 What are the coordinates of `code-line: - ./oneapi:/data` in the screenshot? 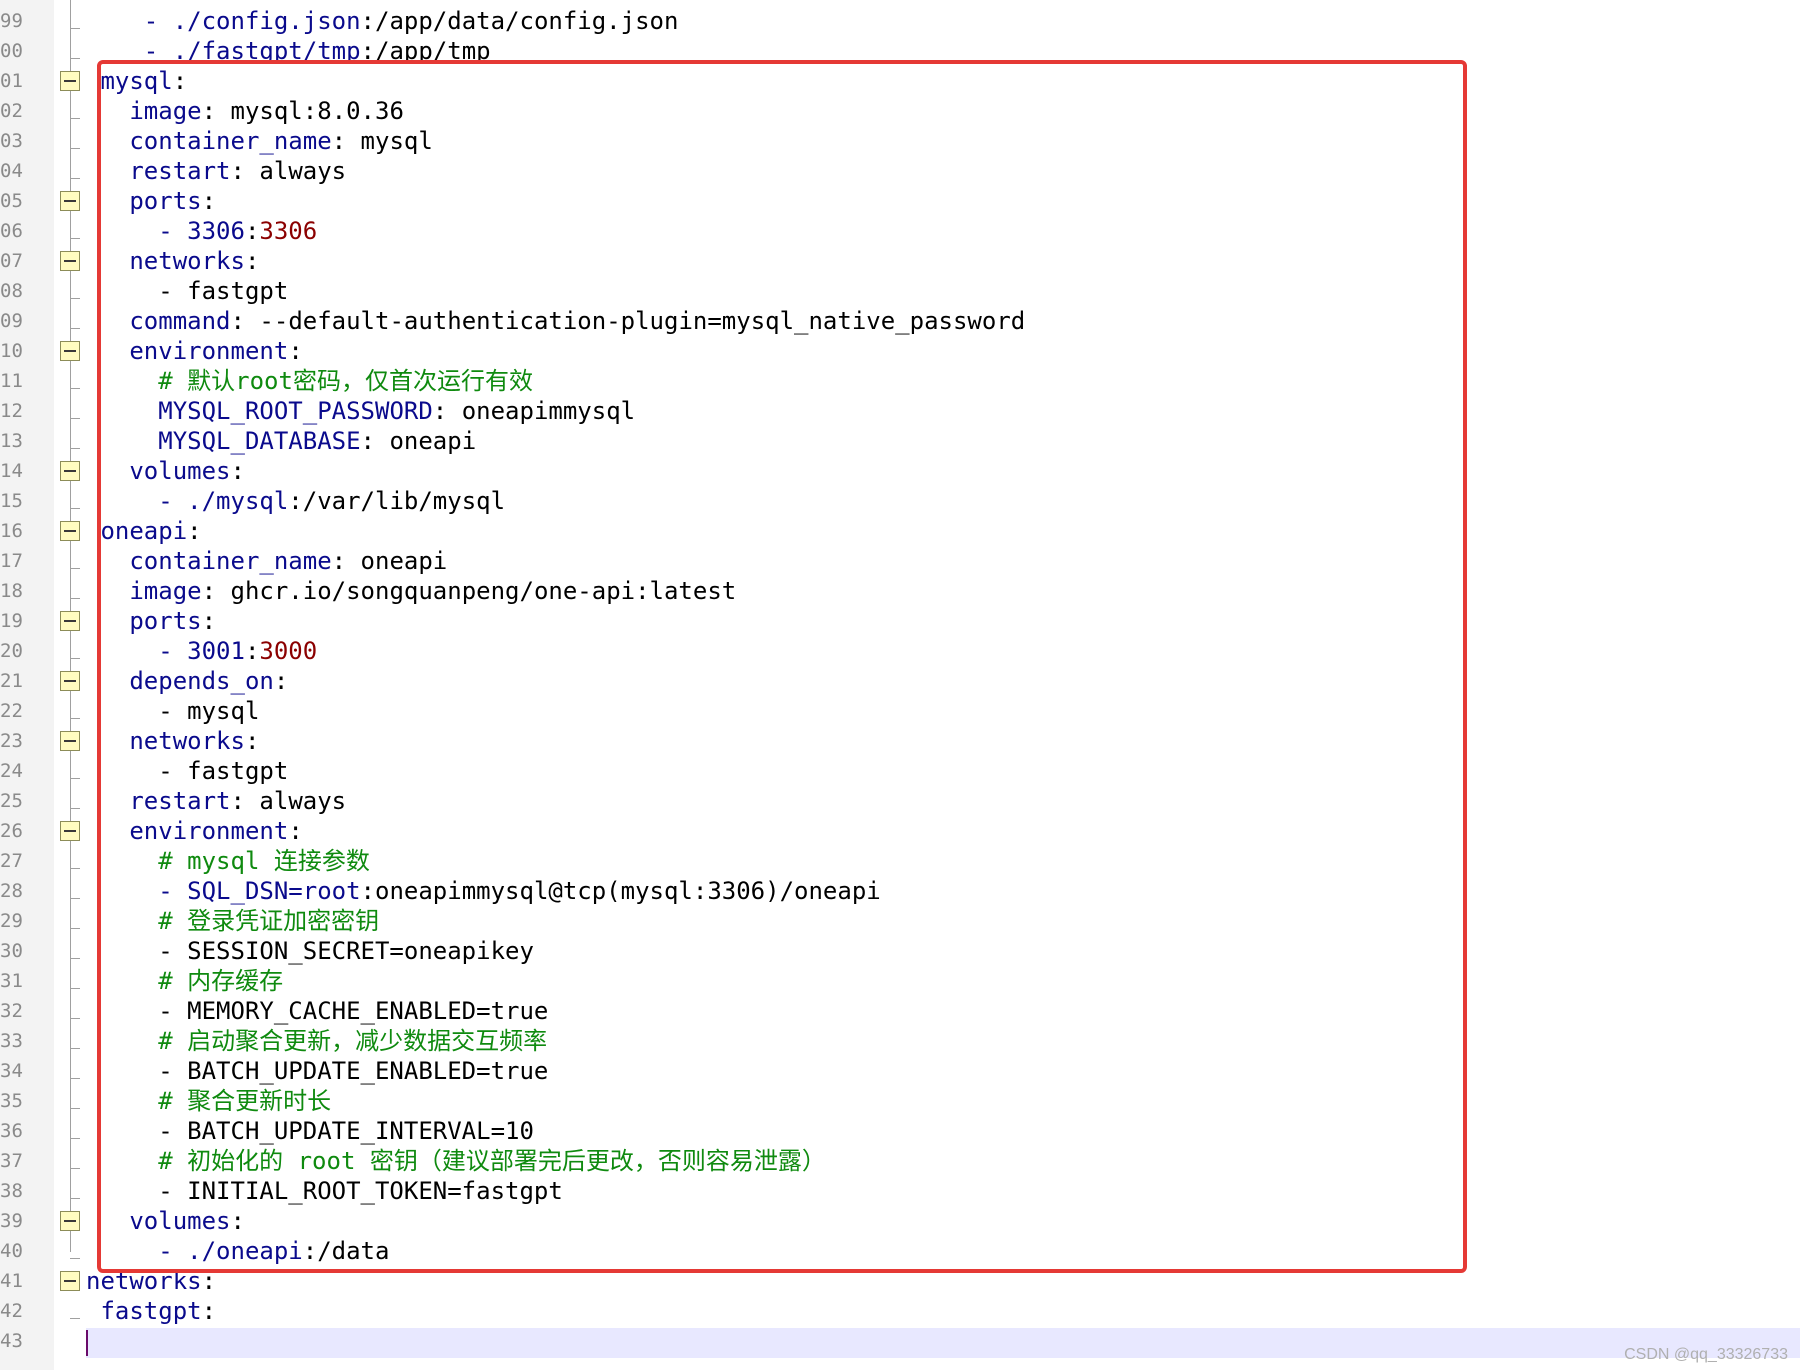 It's located at (237, 1251).